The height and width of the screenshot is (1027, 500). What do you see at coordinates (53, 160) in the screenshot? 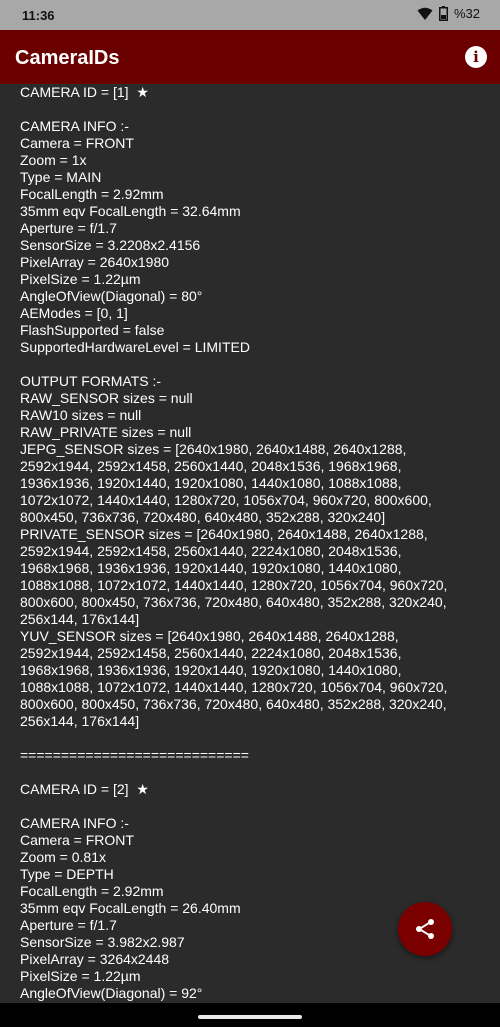
I see `info-line: Zoom = 1x` at bounding box center [53, 160].